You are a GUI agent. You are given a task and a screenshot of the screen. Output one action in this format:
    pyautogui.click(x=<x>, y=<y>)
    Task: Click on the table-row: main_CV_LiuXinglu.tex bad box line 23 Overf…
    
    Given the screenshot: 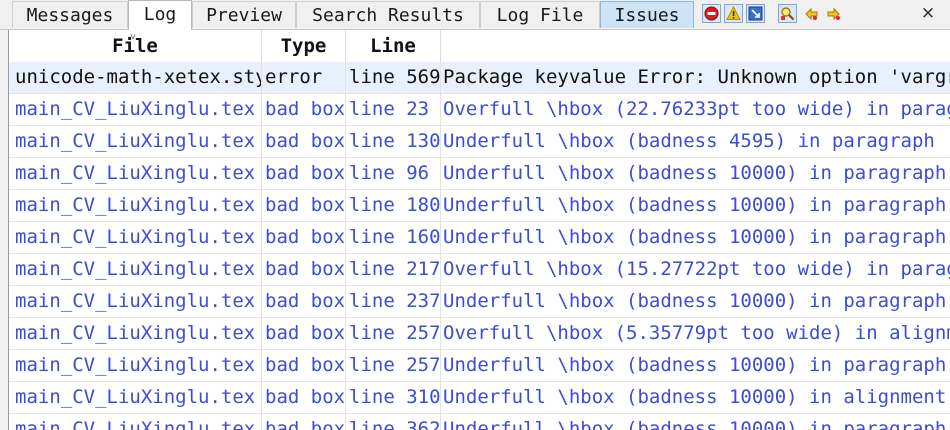 What is the action you would take?
    pyautogui.click(x=479, y=110)
    